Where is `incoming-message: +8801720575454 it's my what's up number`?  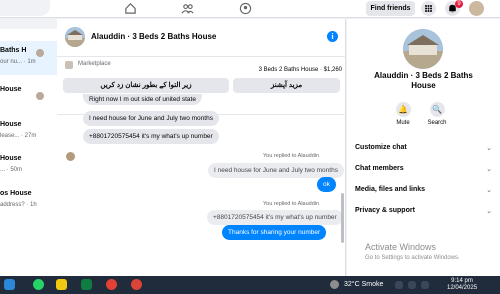
incoming-message: +8801720575454 it's my what's up number is located at coordinates (151, 136).